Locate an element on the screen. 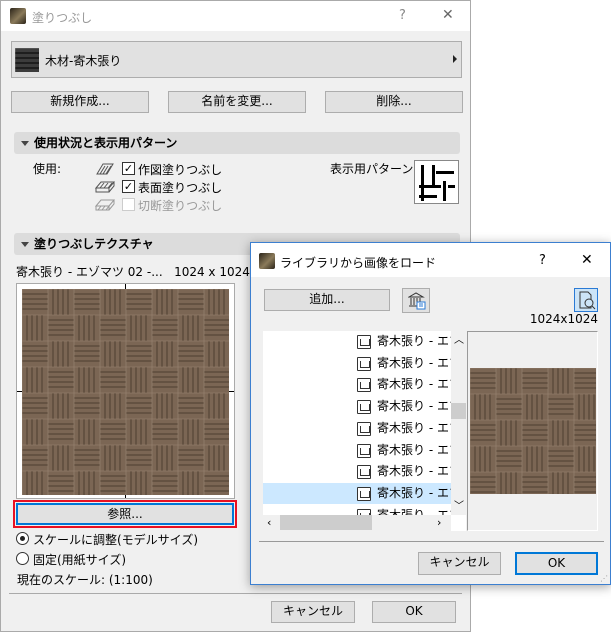  chevron-right-icon is located at coordinates (455, 59).